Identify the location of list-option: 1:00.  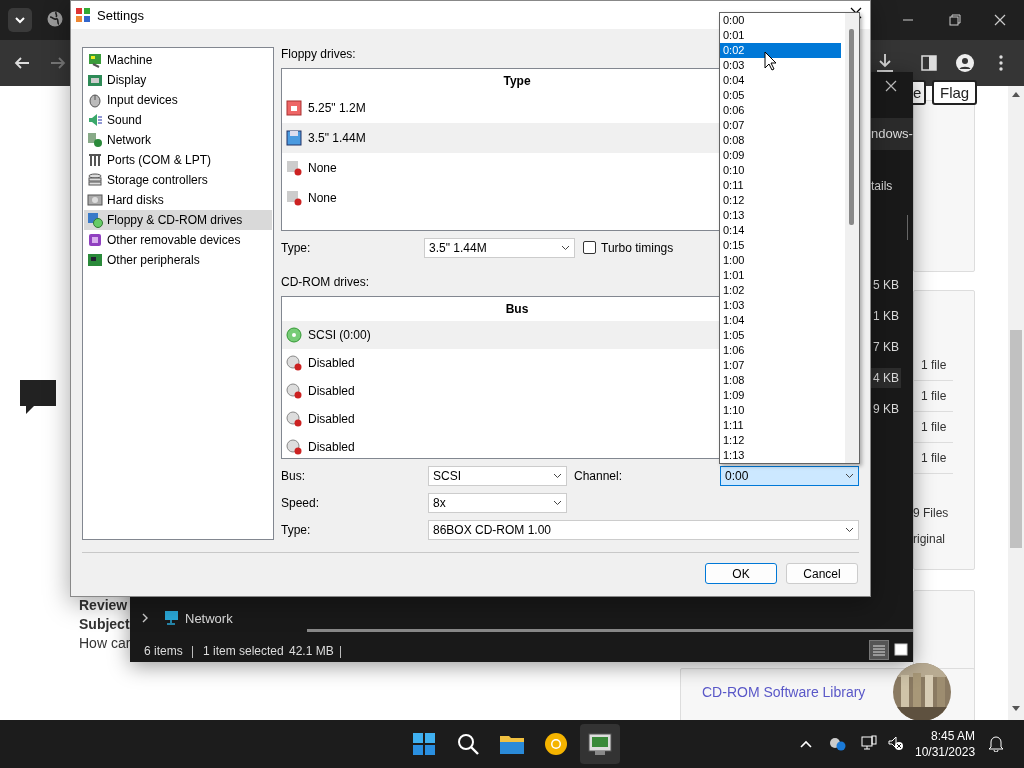
(780, 260).